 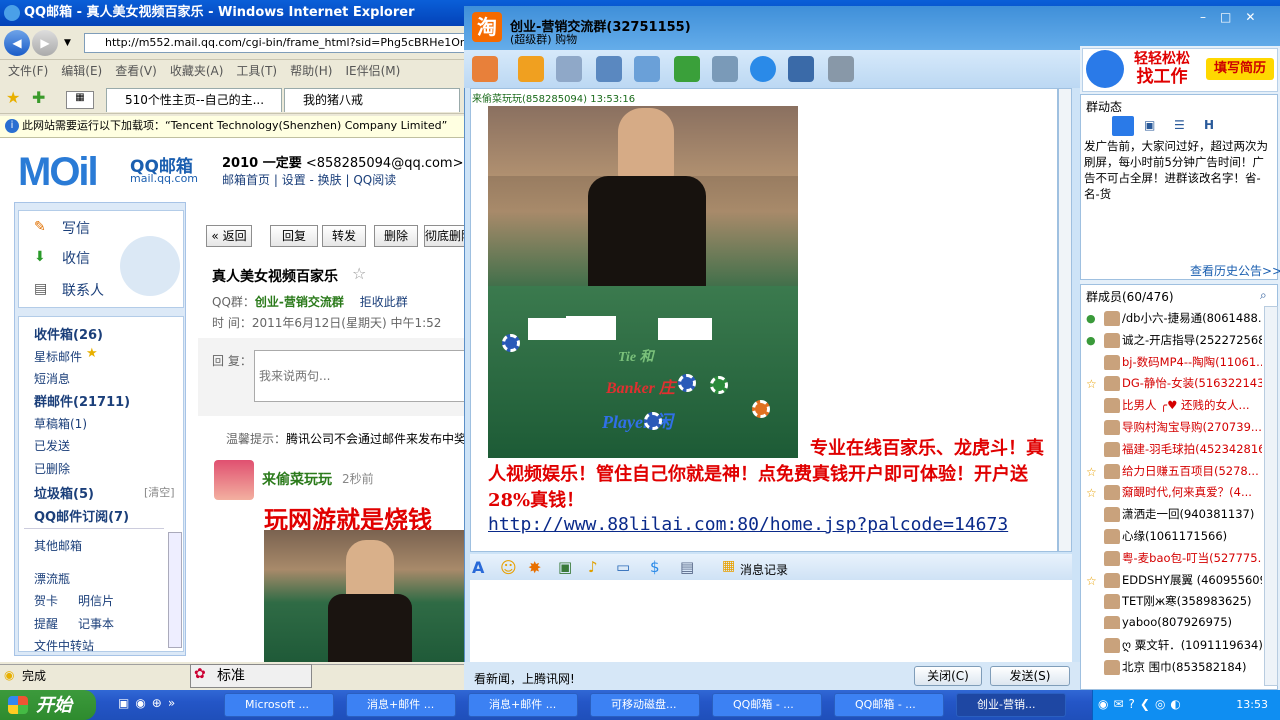 I want to click on album-tab-icon: ▣, so click(x=1149, y=125).